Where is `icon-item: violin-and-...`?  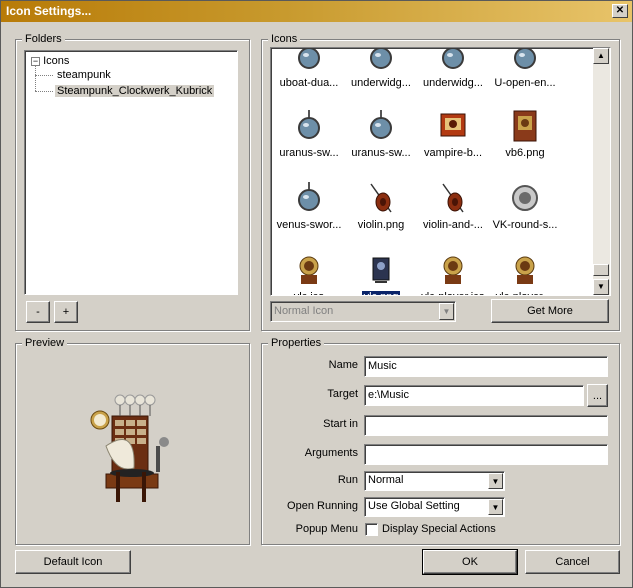 icon-item: violin-and-... is located at coordinates (453, 205).